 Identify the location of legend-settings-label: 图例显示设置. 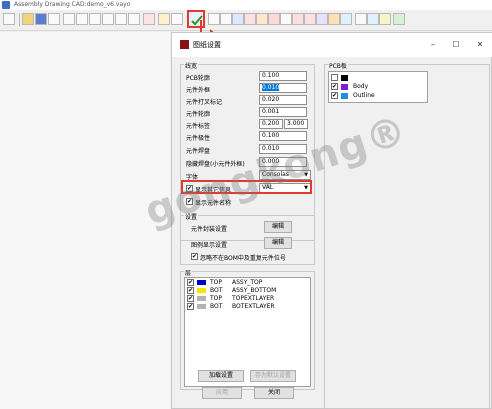
(209, 245).